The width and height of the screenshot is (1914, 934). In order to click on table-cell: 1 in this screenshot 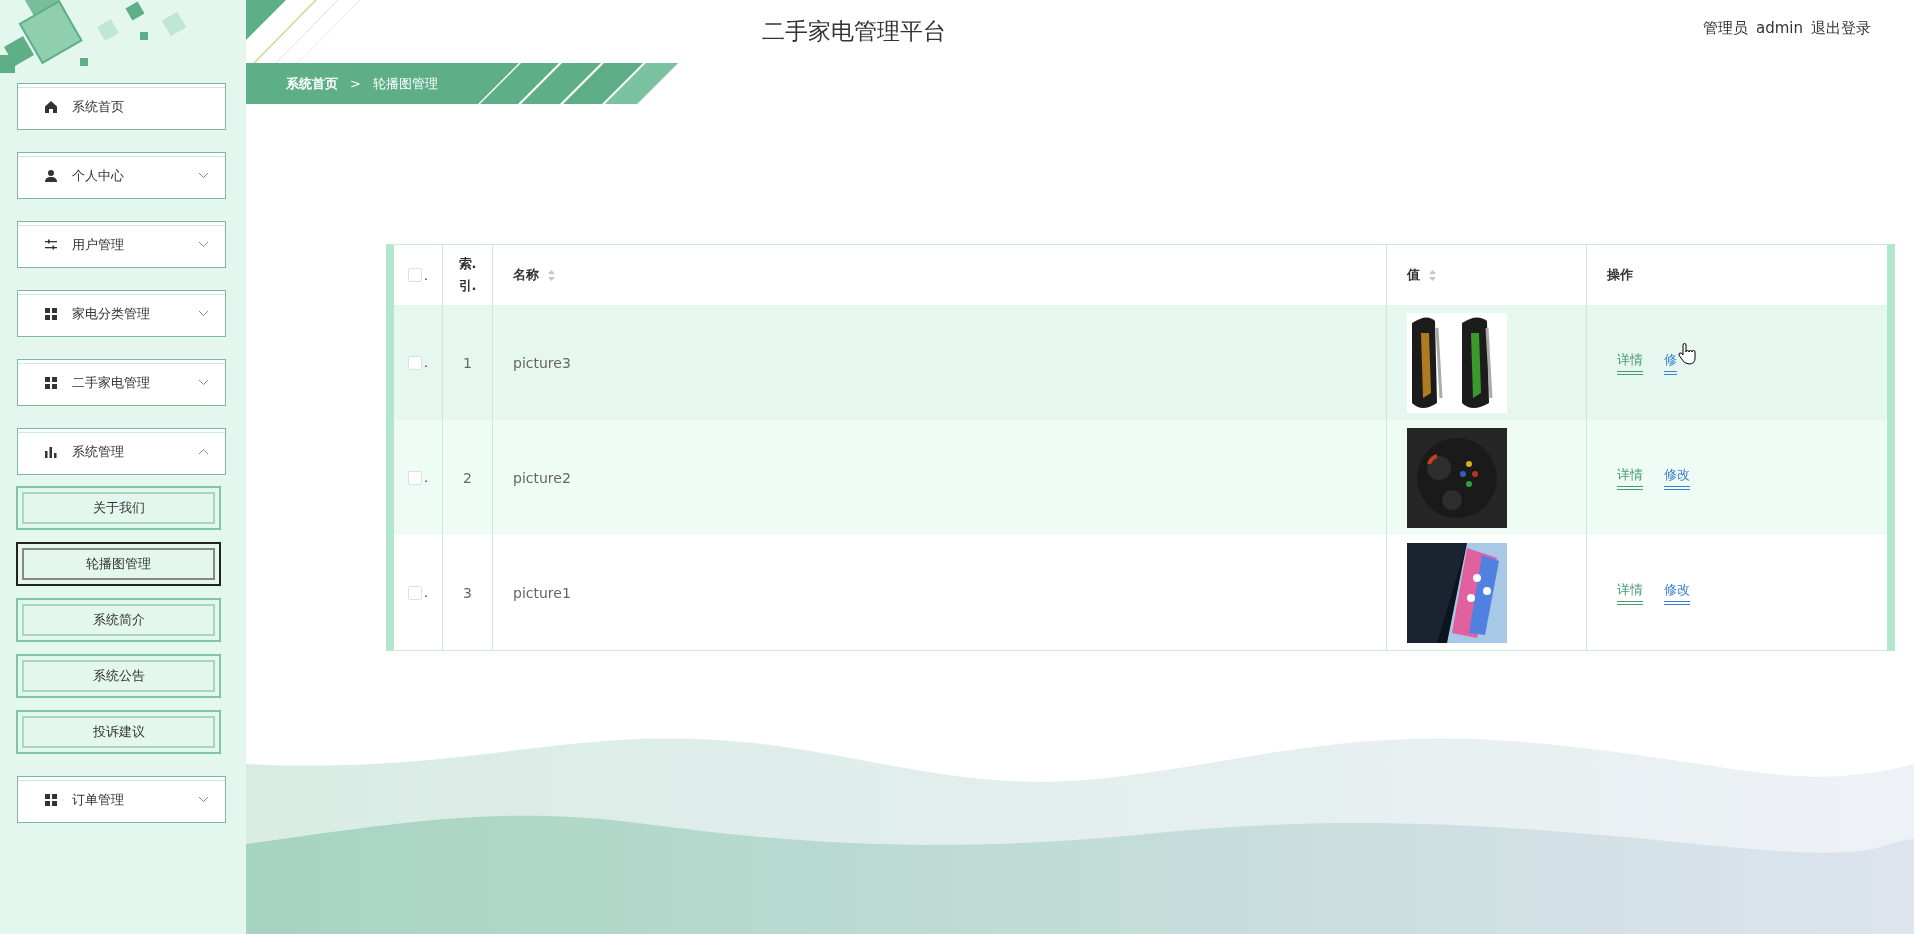, I will do `click(467, 362)`.